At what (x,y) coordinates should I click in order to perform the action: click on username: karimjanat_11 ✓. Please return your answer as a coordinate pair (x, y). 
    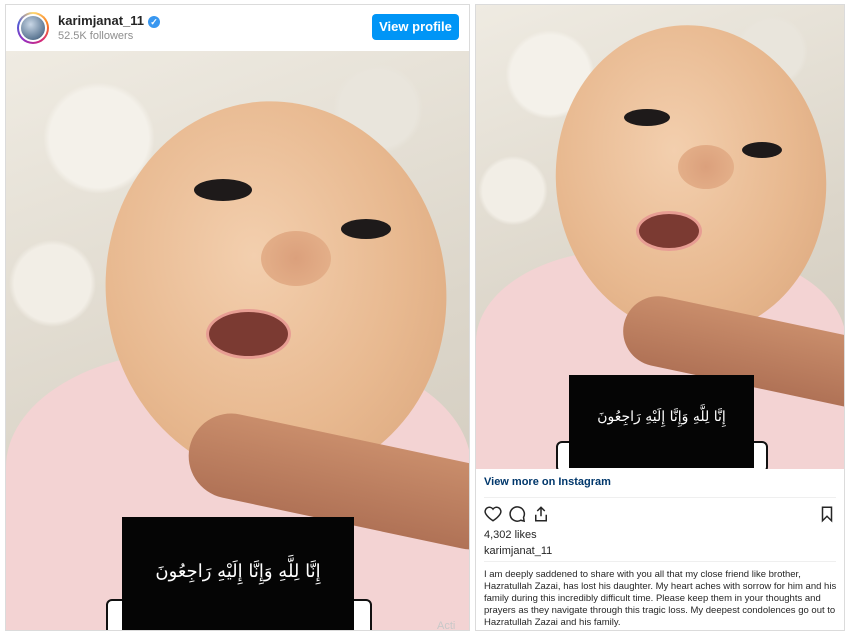
    Looking at the image, I should click on (109, 20).